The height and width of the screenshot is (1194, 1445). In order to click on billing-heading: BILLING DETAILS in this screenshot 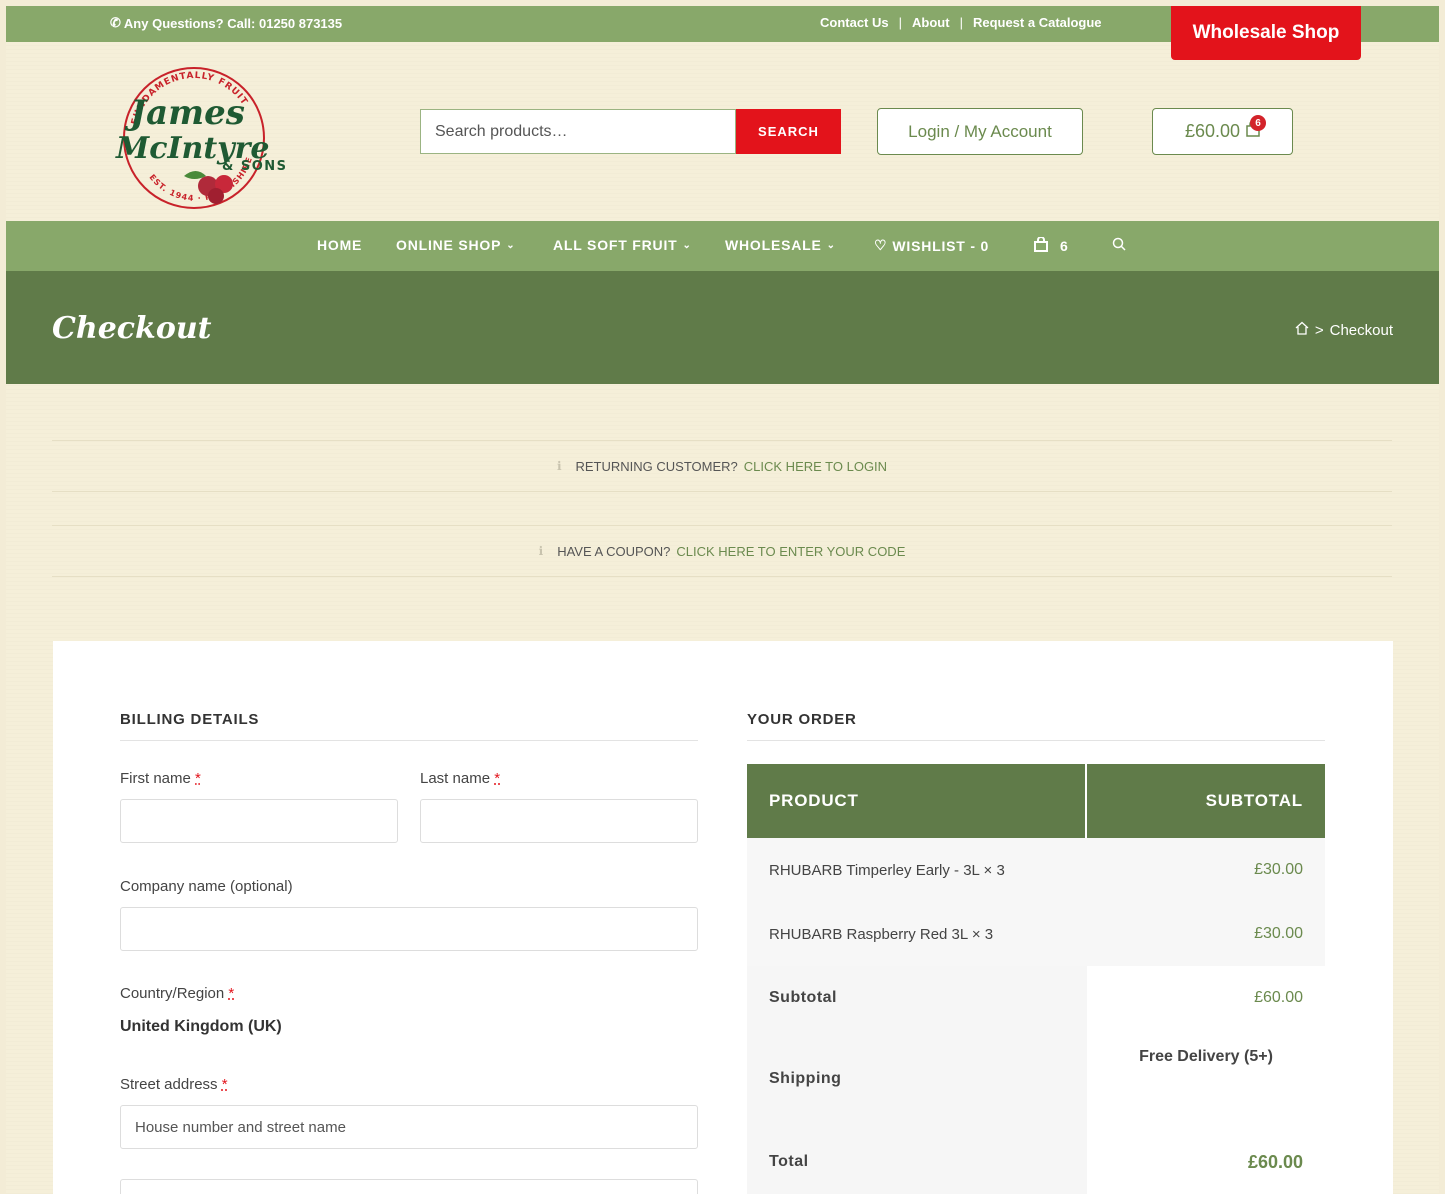, I will do `click(409, 726)`.